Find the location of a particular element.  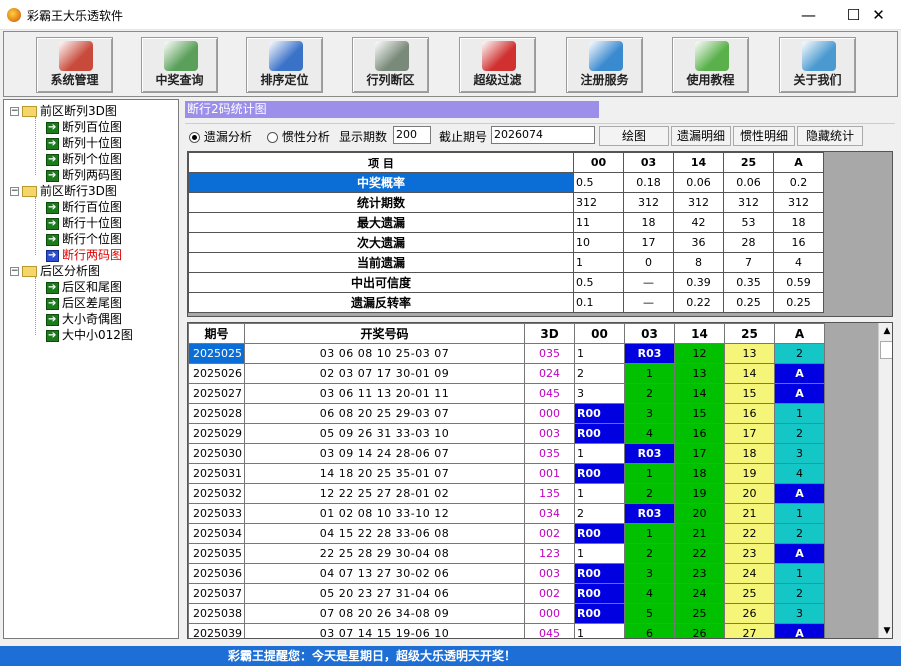

draws-cell: 24 is located at coordinates (699, 593).